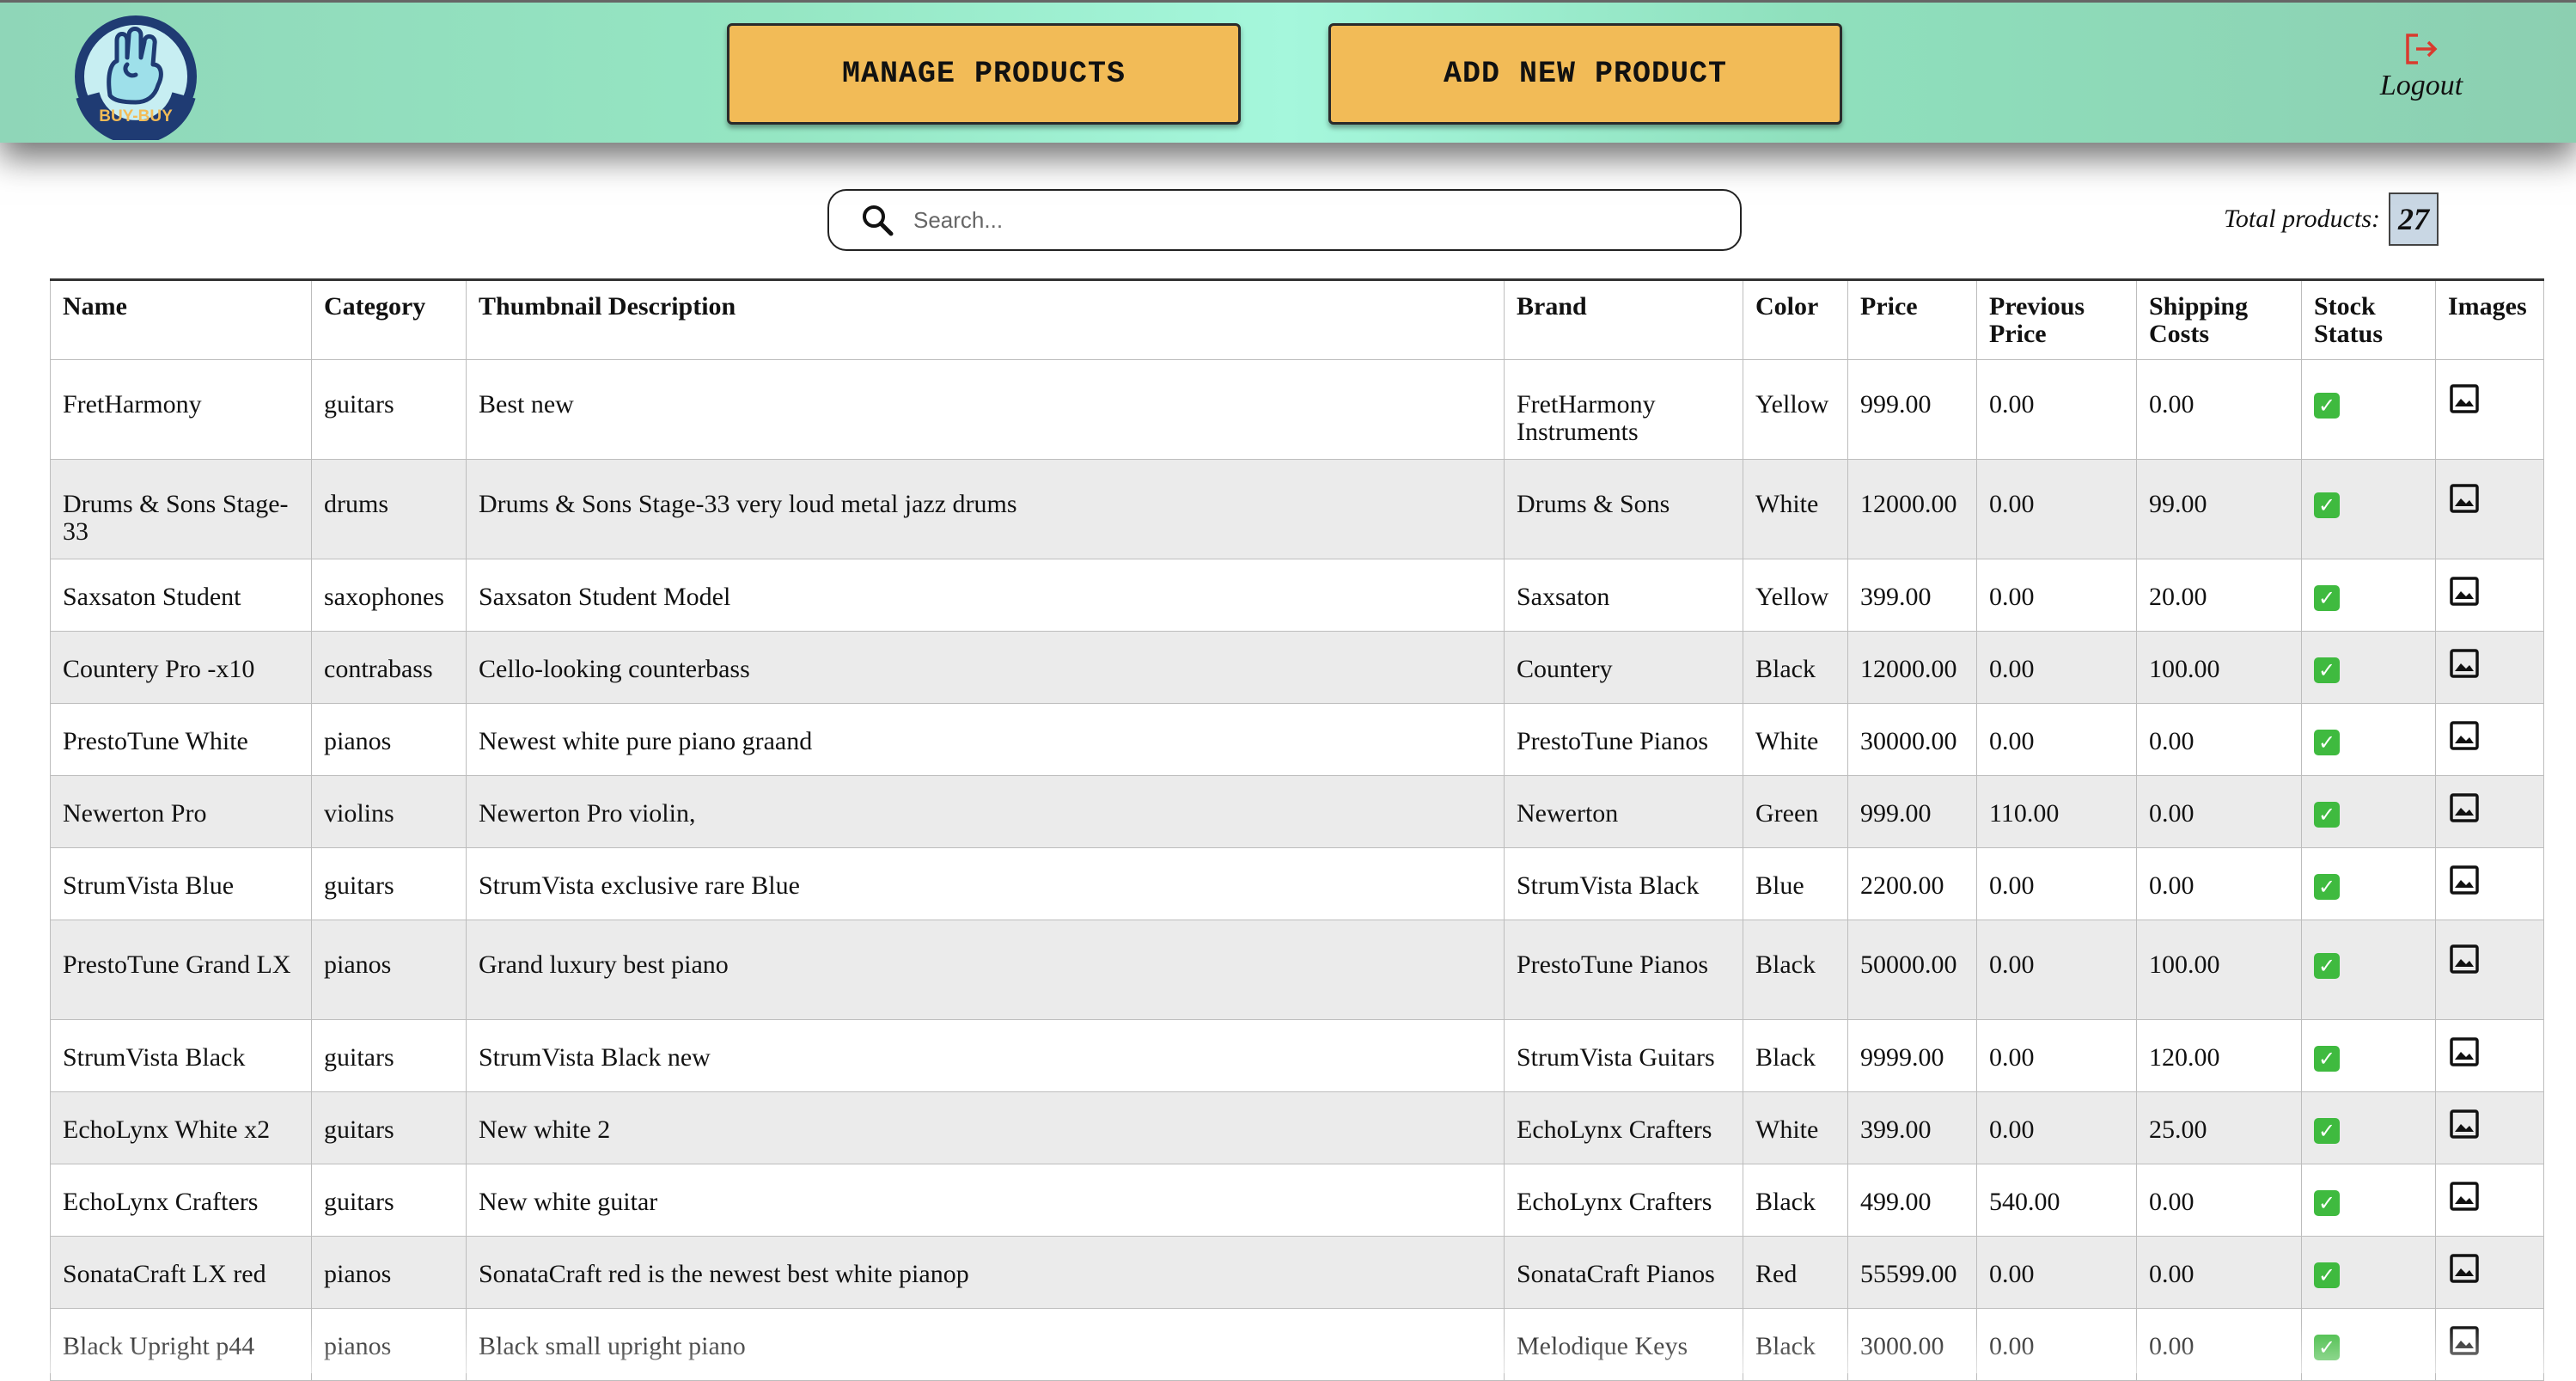  I want to click on add-new-product-button: ADD NEW PRODUCT, so click(1585, 74).